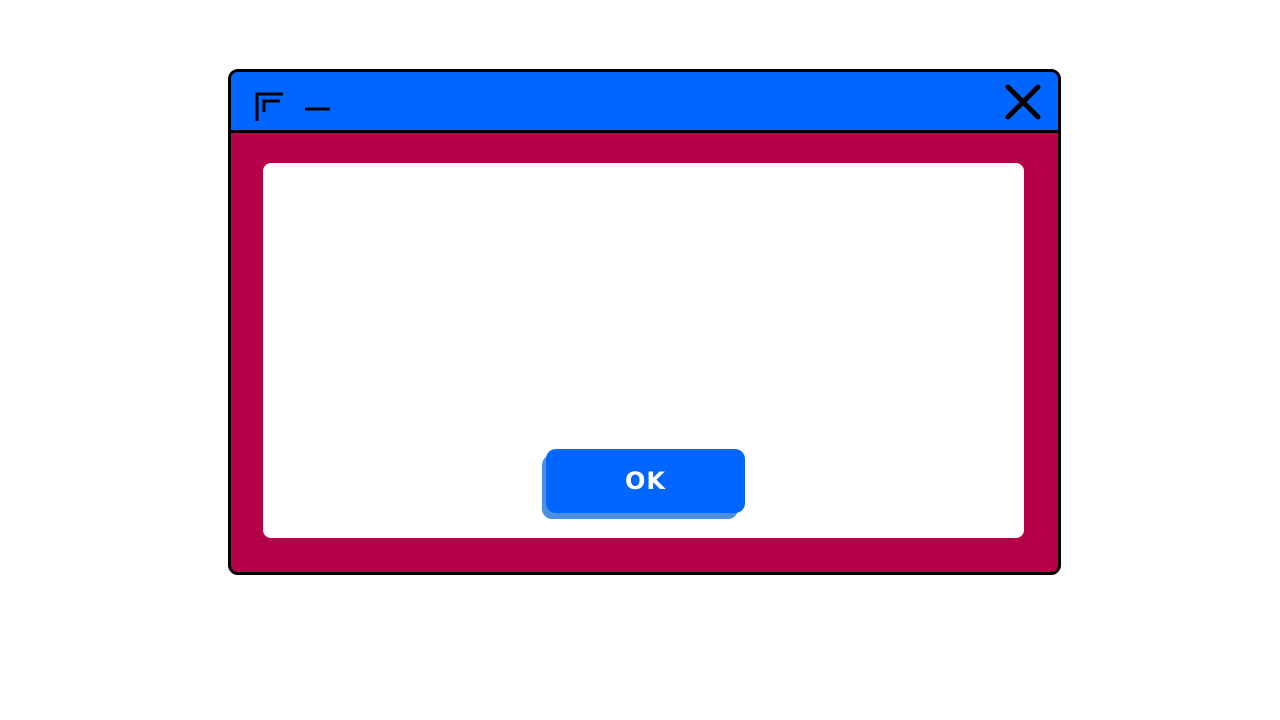  I want to click on close-icon, so click(1023, 102).